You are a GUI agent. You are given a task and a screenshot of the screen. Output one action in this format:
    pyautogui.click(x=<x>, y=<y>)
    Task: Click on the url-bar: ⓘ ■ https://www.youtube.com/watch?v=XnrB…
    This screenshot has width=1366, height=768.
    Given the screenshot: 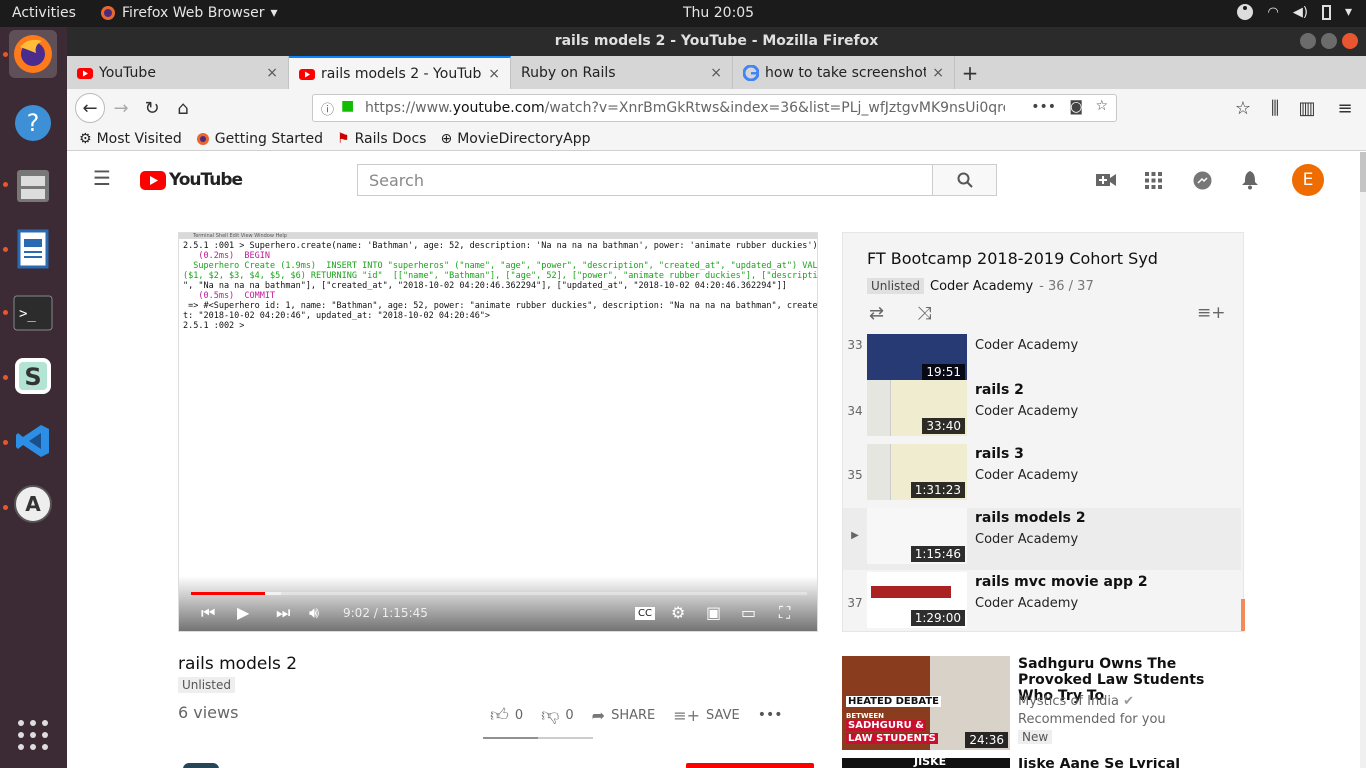 What is the action you would take?
    pyautogui.click(x=714, y=108)
    